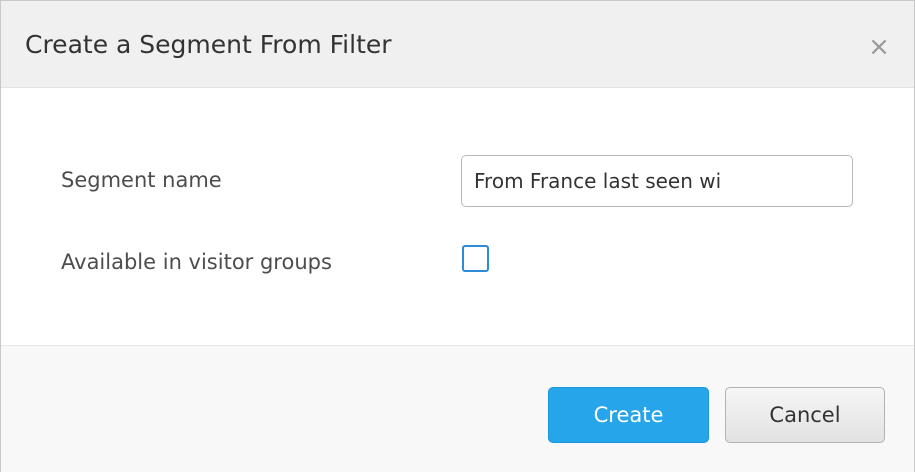 Image resolution: width=915 pixels, height=472 pixels. What do you see at coordinates (628, 415) in the screenshot?
I see `create-button: Create` at bounding box center [628, 415].